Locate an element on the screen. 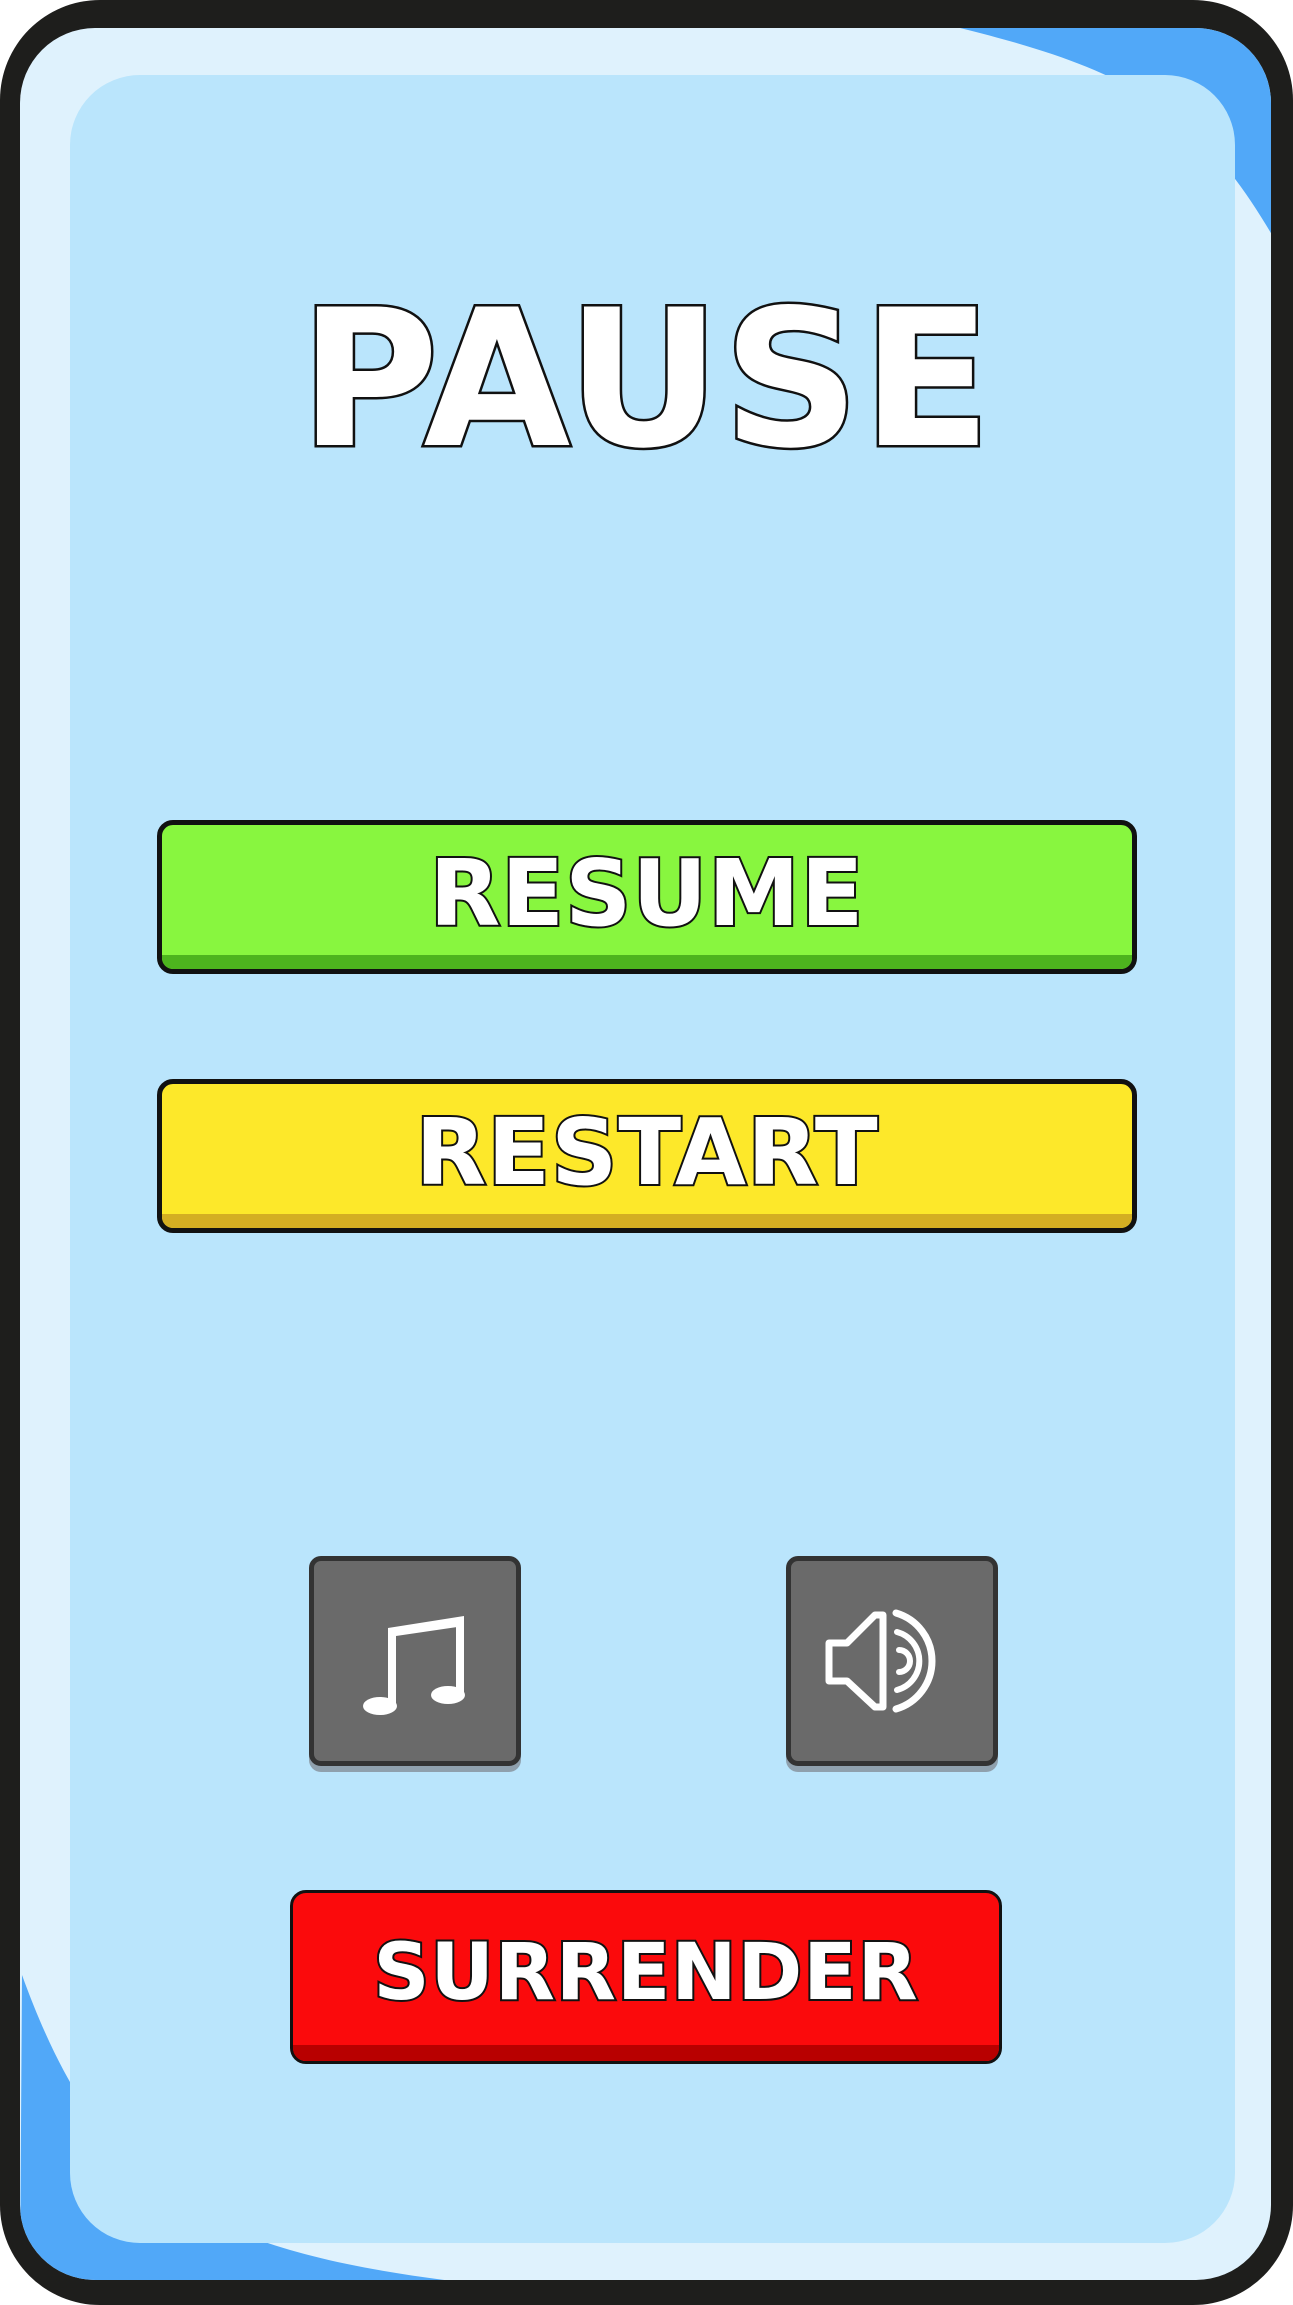  restart-button-label: RESTART is located at coordinates (646, 1152).